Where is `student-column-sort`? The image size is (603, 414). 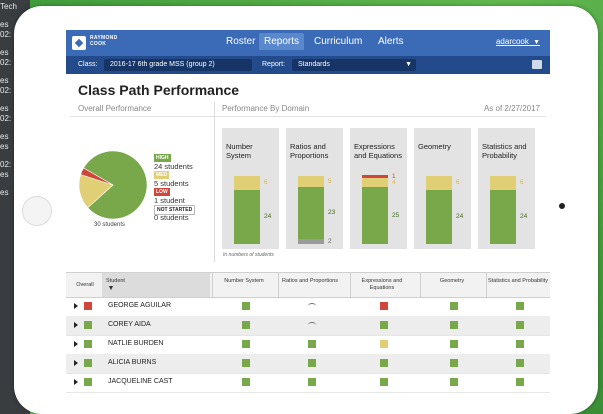
student-column-sort is located at coordinates (156, 285).